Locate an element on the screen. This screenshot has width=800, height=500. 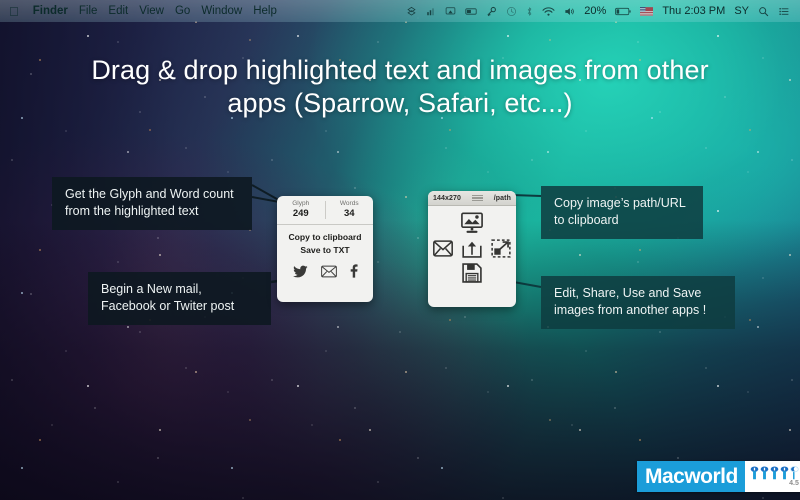
battery-percent-label: 20% is located at coordinates (595, 11).